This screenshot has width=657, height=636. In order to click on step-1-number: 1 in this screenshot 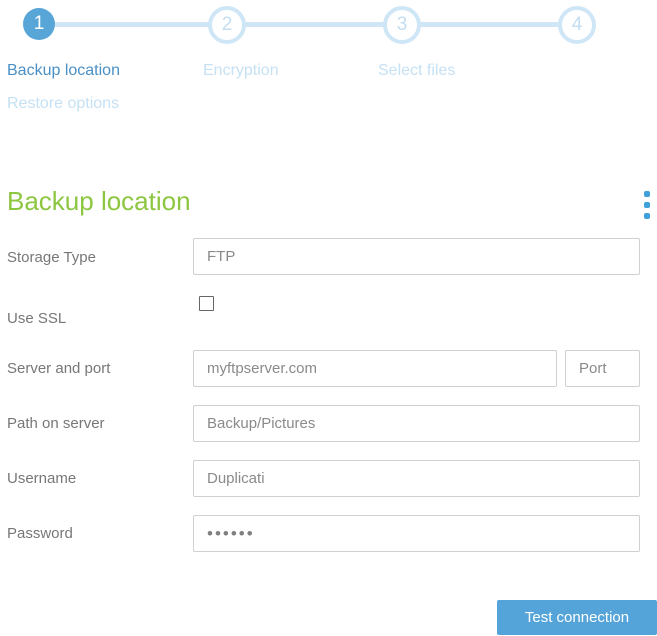, I will do `click(39, 23)`.